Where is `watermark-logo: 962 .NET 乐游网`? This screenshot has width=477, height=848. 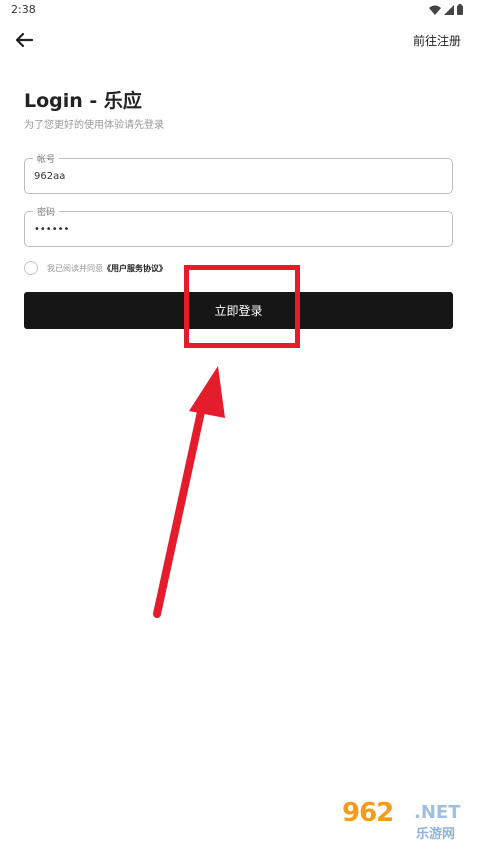 watermark-logo: 962 .NET 乐游网 is located at coordinates (405, 820).